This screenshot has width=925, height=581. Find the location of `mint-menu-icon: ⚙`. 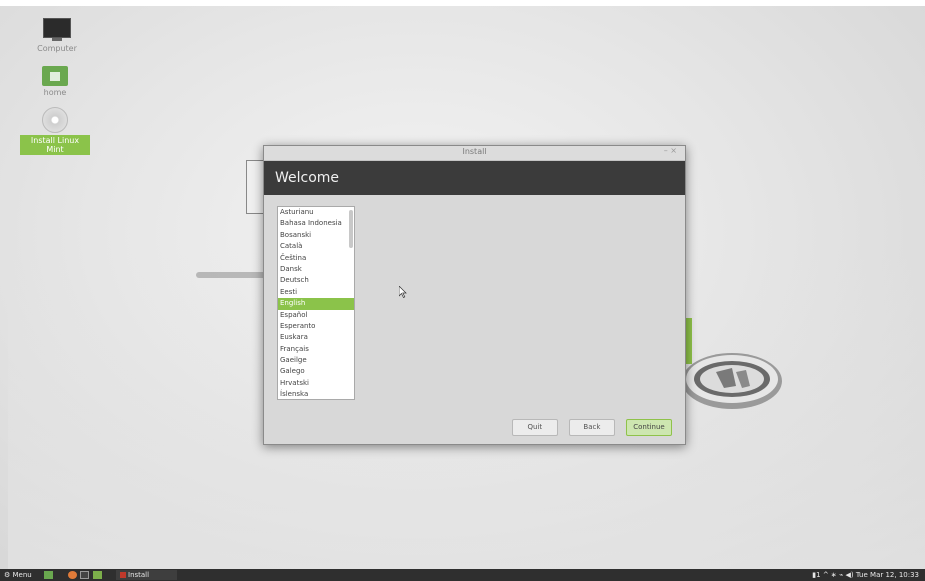

mint-menu-icon: ⚙ is located at coordinates (7, 575).